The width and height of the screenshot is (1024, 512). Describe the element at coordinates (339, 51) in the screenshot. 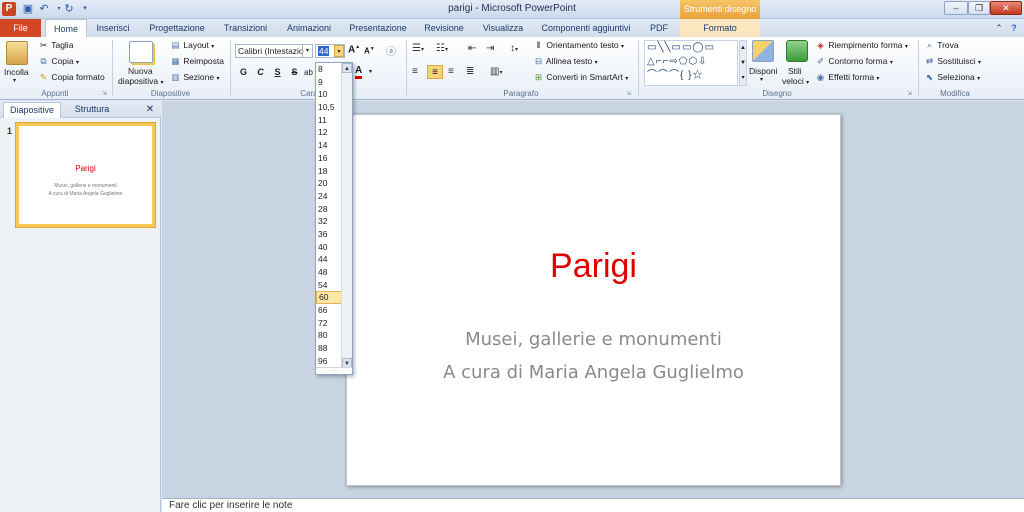

I see `font-size-dropdown-icon: ▾` at that location.